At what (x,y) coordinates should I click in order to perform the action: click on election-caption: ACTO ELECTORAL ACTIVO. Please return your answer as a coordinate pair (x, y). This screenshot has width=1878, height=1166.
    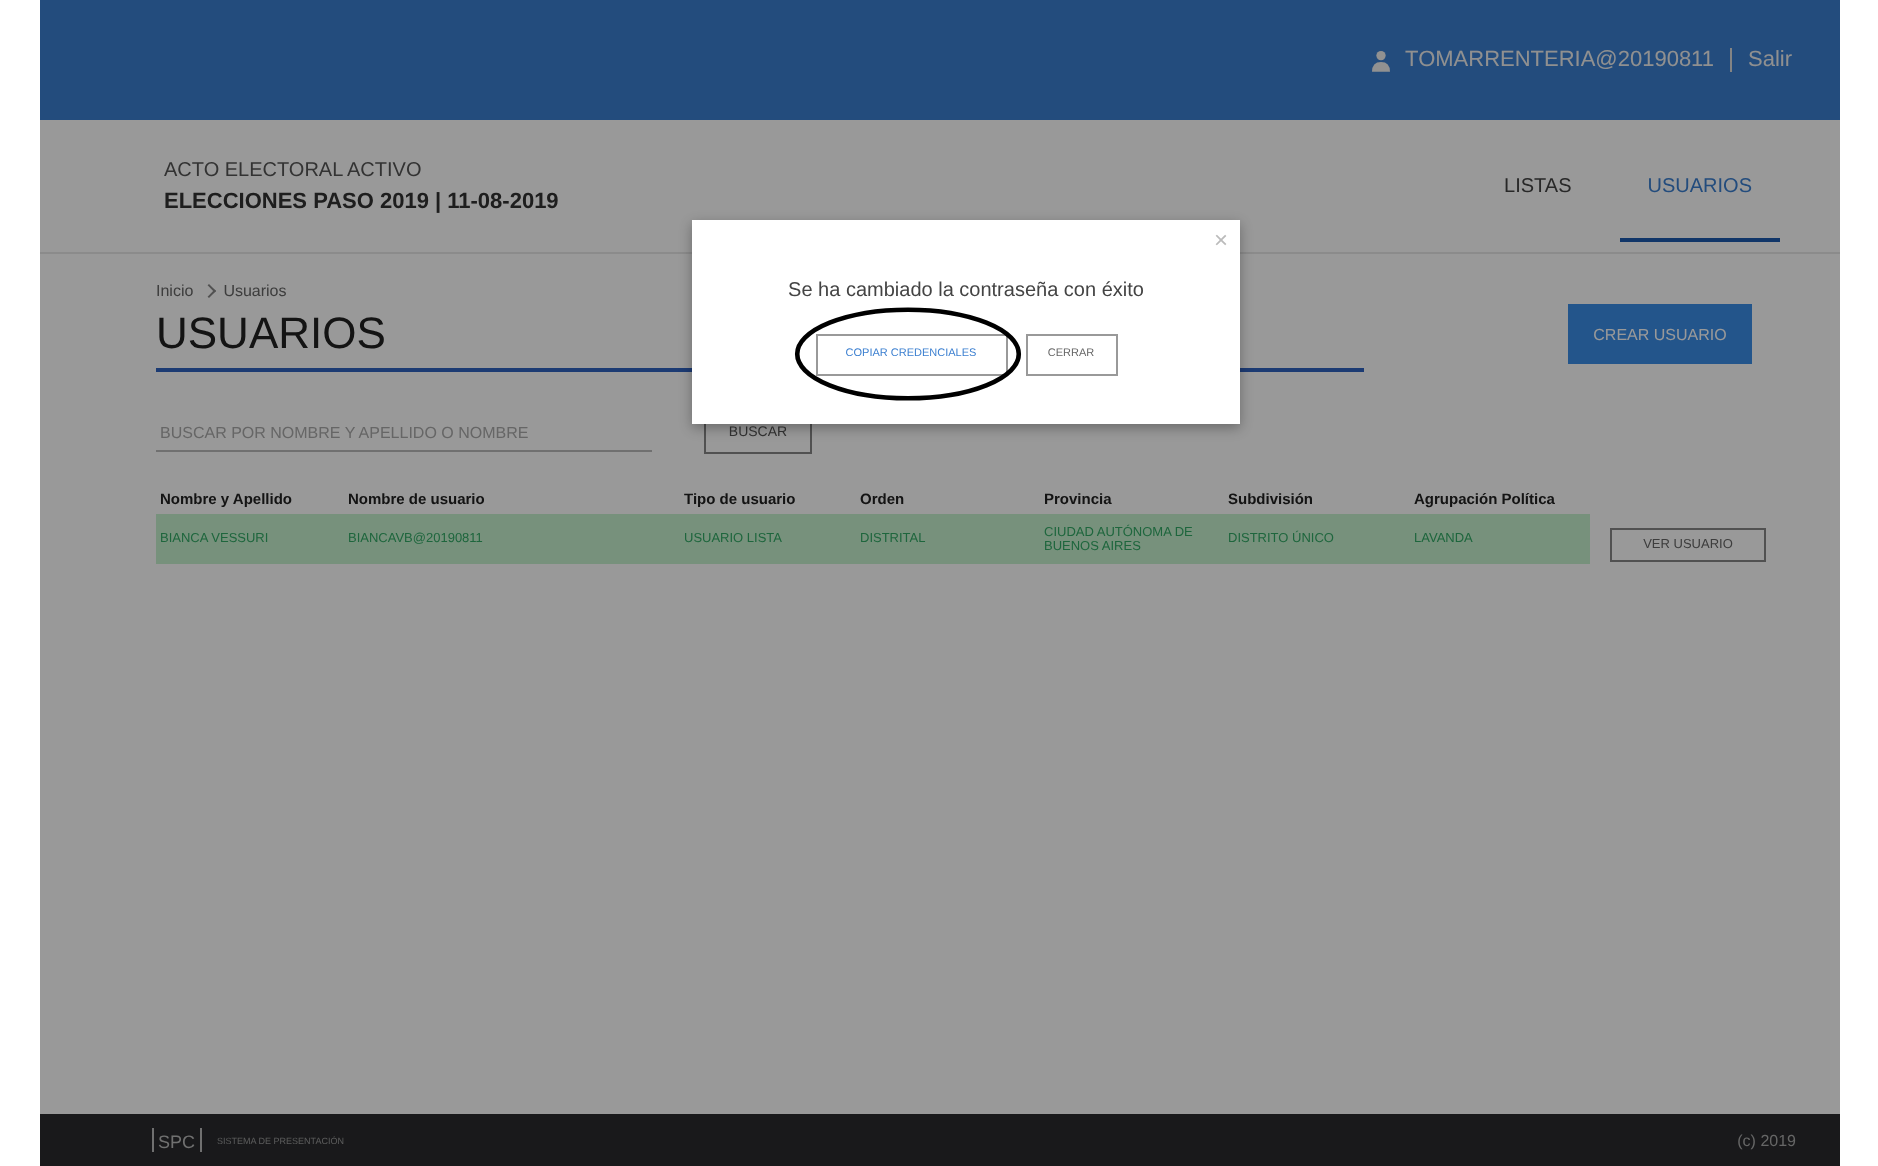
    Looking at the image, I should click on (294, 170).